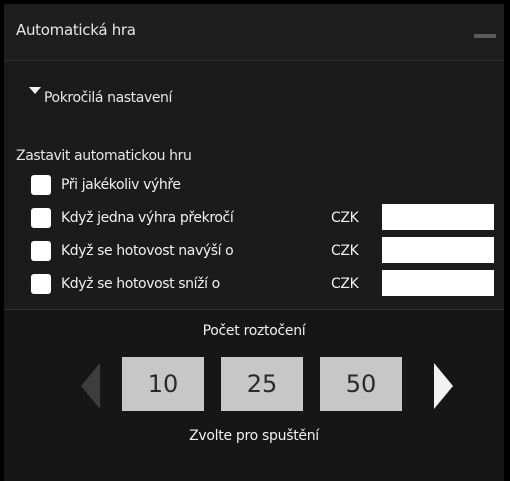  What do you see at coordinates (140, 284) in the screenshot?
I see `cash-decreases-label: Když se hotovost sníží o` at bounding box center [140, 284].